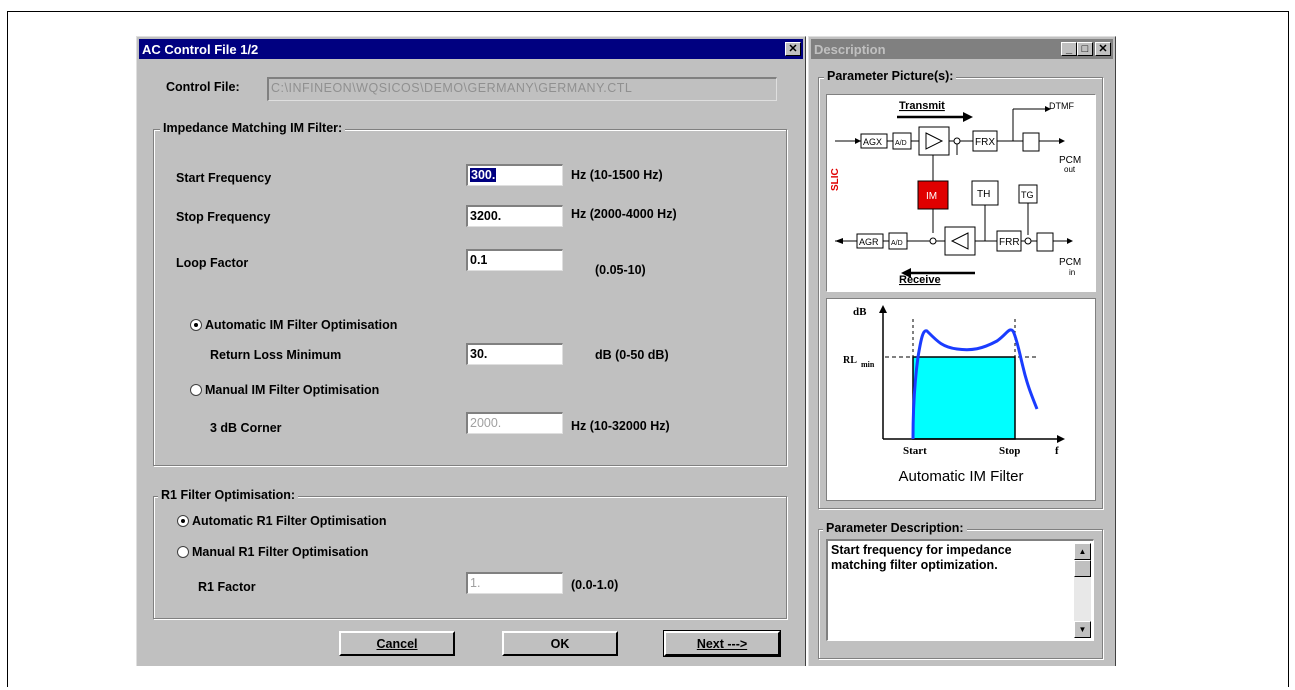 Image resolution: width=1295 pixels, height=690 pixels. Describe the element at coordinates (931, 196) in the screenshot. I see `im-label: IM` at that location.